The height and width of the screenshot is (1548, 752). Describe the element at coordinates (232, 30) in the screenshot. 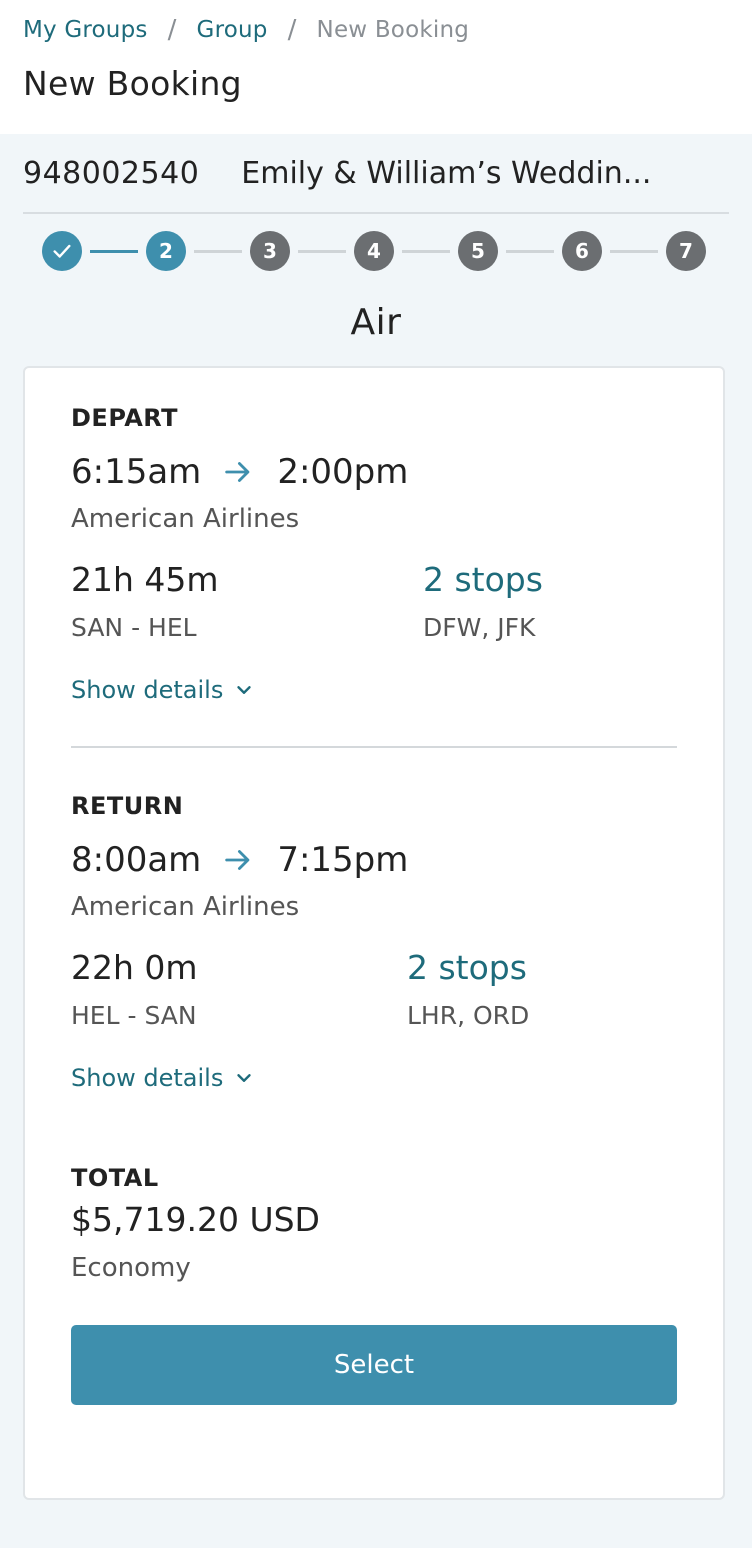

I see `breadcrumb-group: Group` at that location.